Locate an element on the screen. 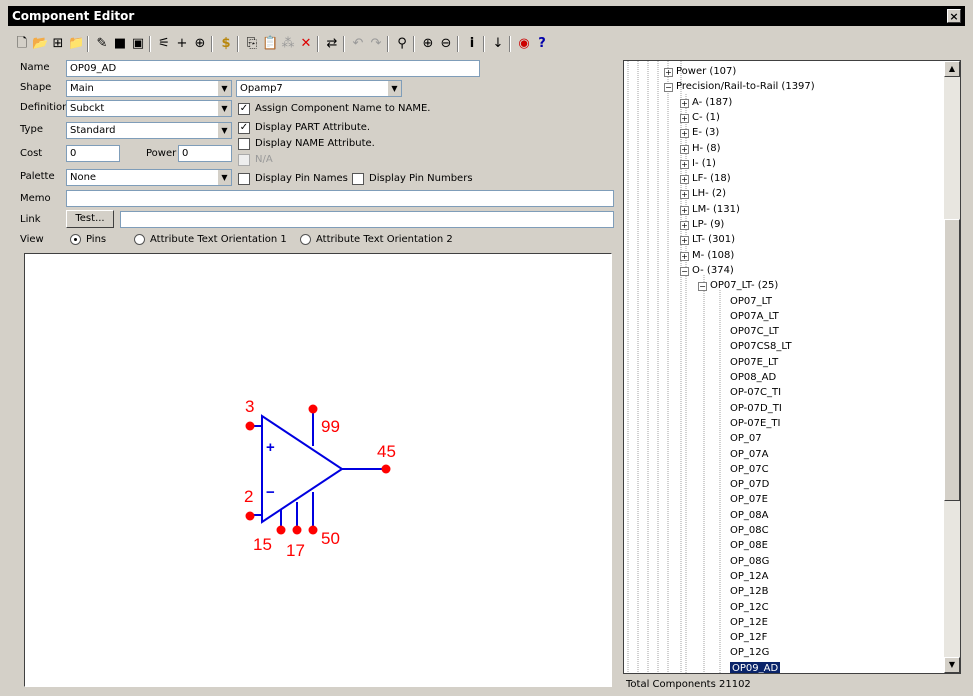 This screenshot has height=696, width=973. link-field is located at coordinates (367, 219).